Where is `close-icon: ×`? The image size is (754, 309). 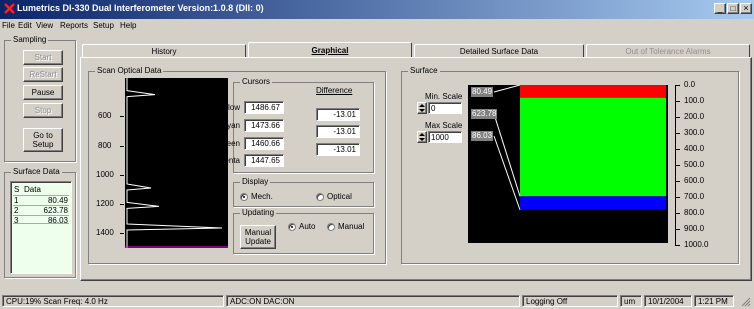
close-icon: × is located at coordinates (746, 8).